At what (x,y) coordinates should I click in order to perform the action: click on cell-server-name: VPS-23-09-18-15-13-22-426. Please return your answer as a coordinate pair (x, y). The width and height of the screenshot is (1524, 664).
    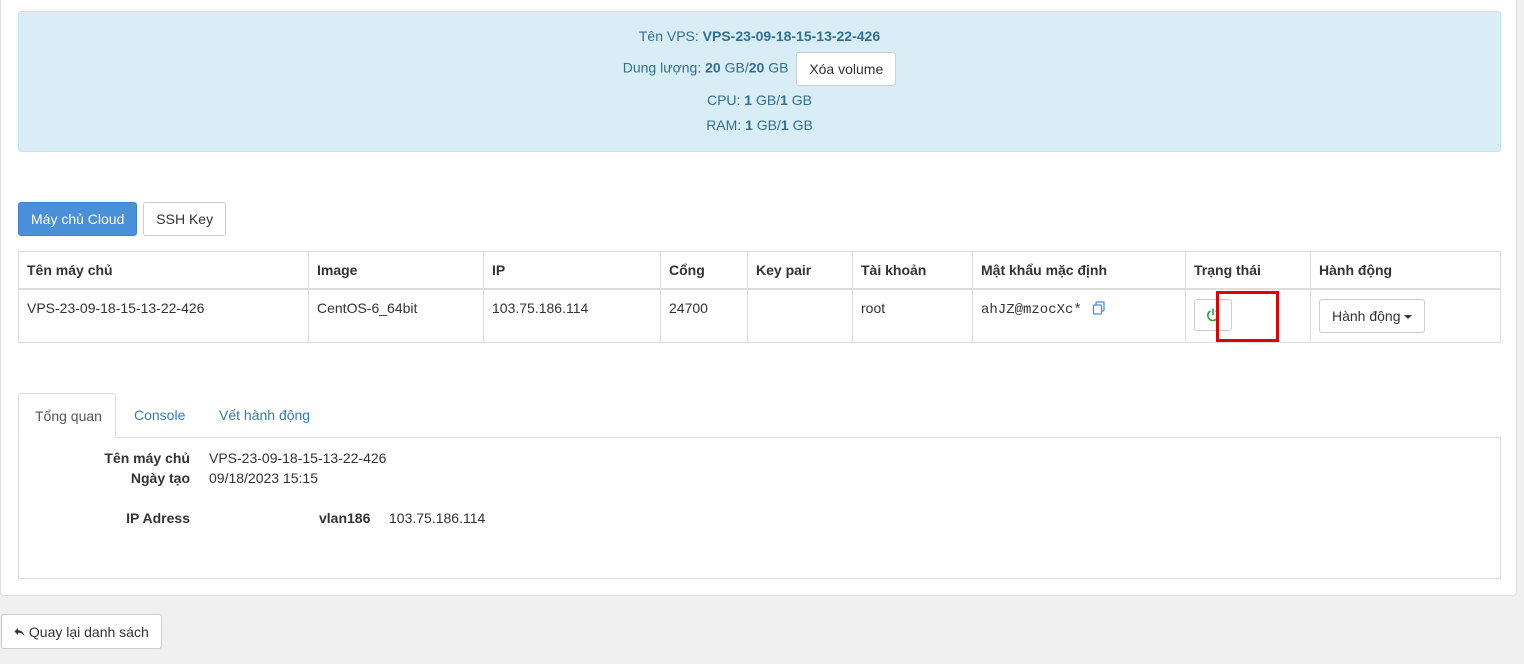
    Looking at the image, I should click on (163, 315).